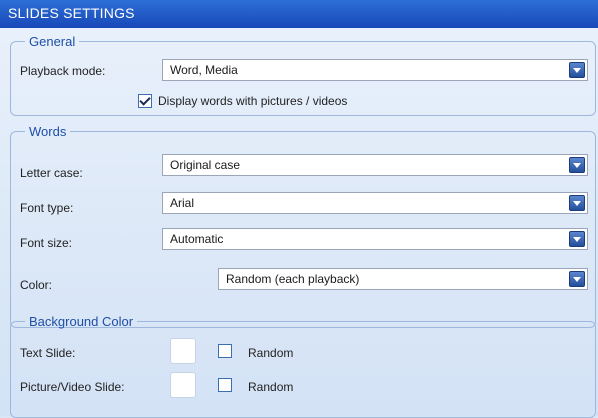 The image size is (598, 418). Describe the element at coordinates (204, 70) in the screenshot. I see `playback-mode-value: Word, Media` at that location.